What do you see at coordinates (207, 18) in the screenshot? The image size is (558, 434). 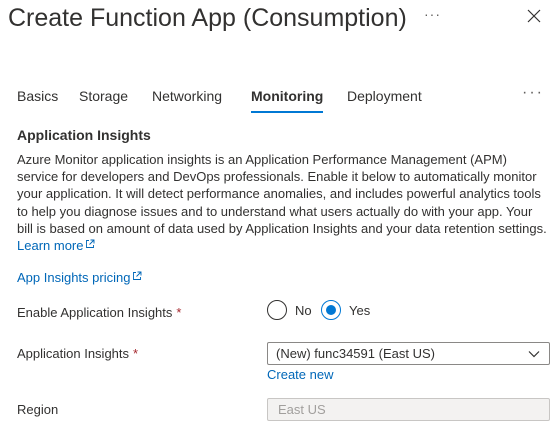 I see `page-title: Create Function App (Consumption)` at bounding box center [207, 18].